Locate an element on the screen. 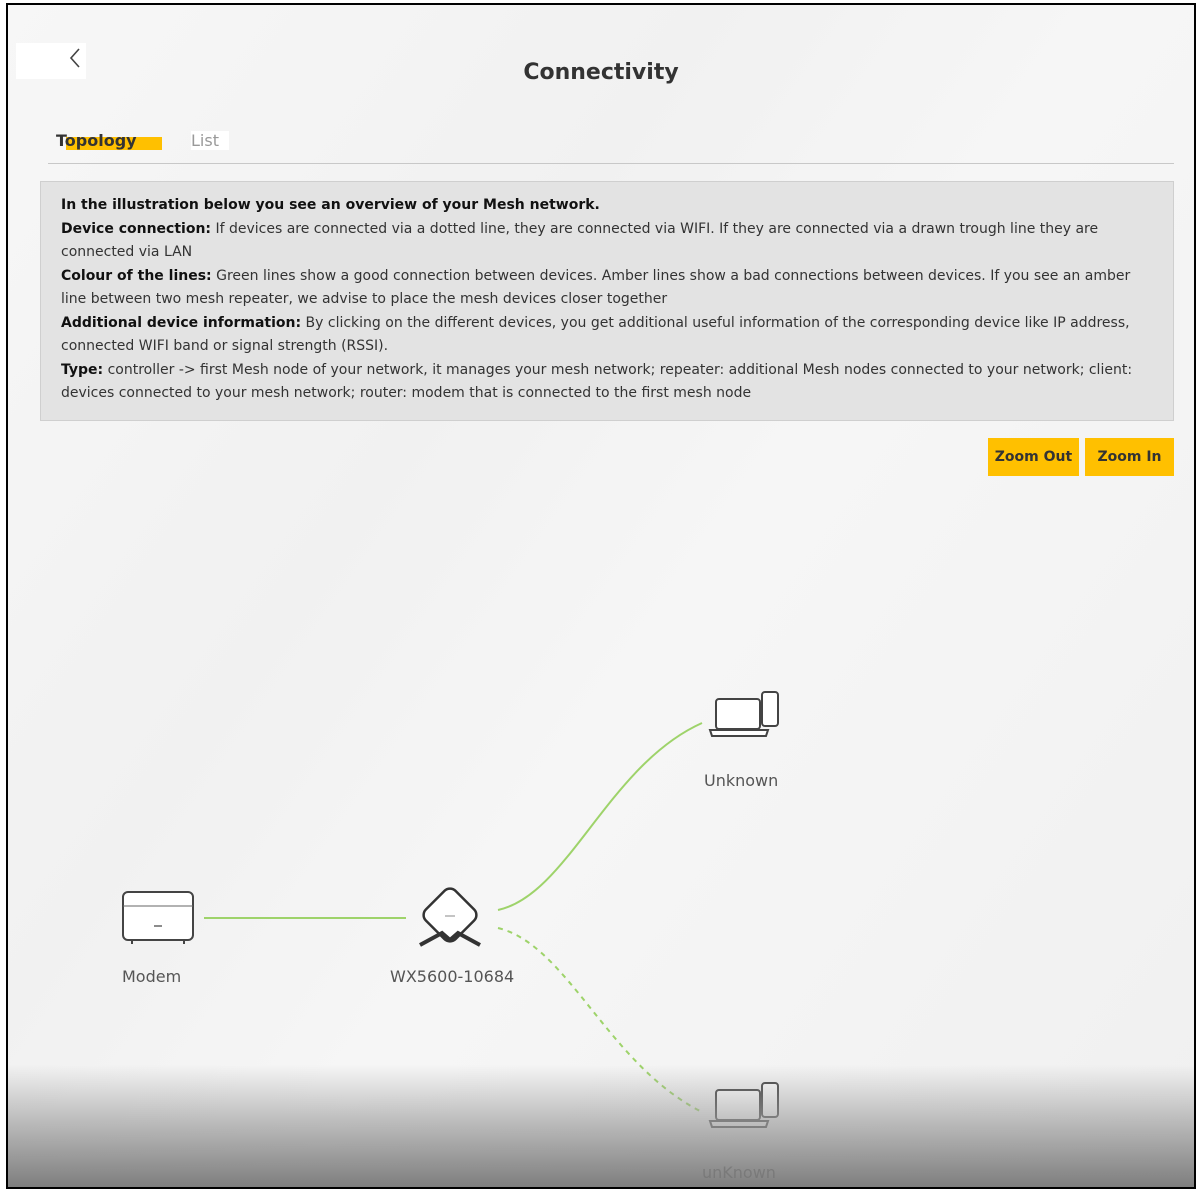  topology-links is located at coordinates (453, 917).